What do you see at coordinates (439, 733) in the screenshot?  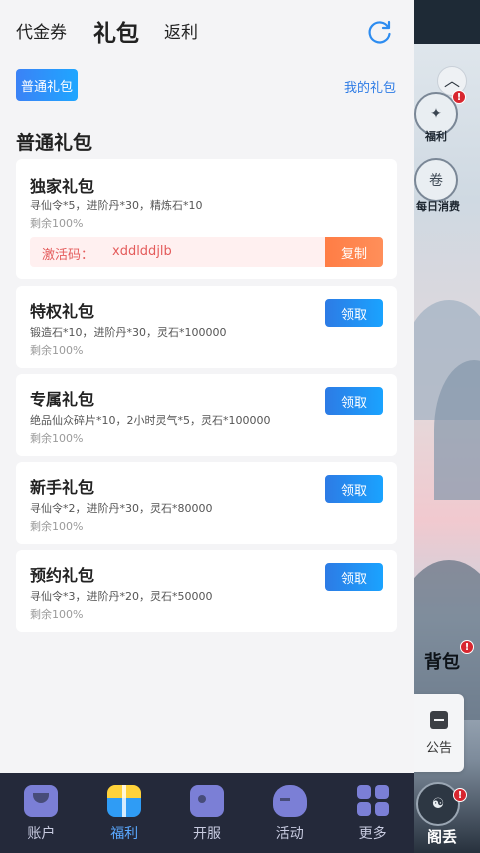 I see `notice-button: 公告` at bounding box center [439, 733].